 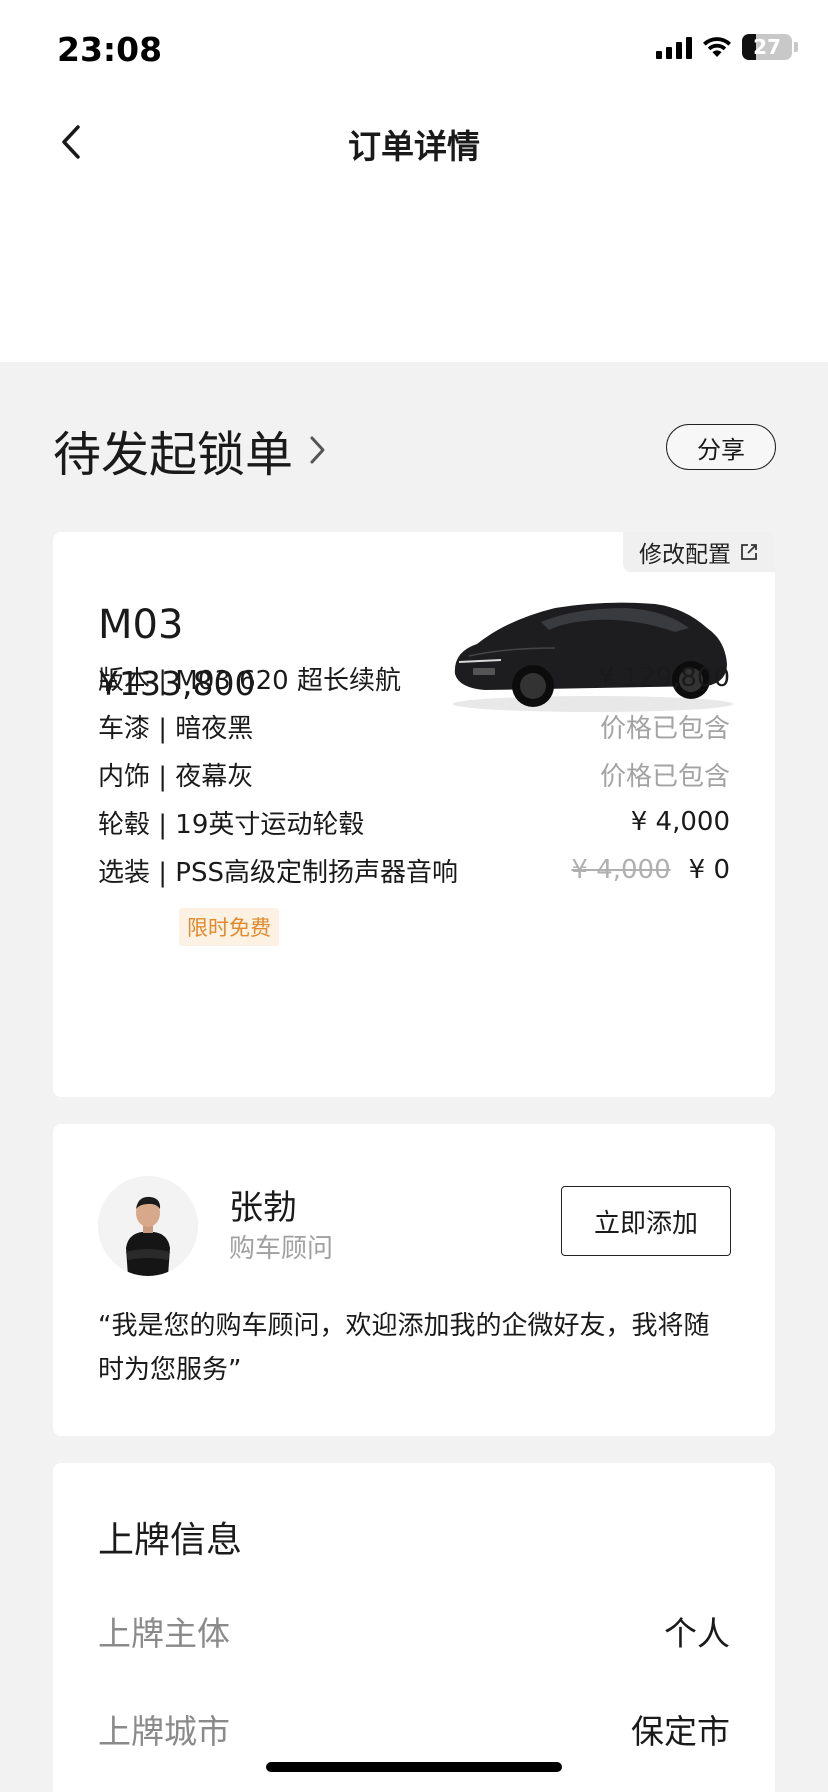 I want to click on spec-value: ¥ 0, so click(x=709, y=870).